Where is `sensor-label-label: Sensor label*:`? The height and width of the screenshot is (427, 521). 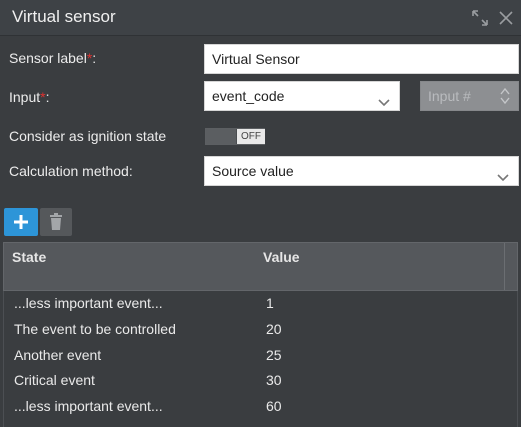 sensor-label-label: Sensor label*: is located at coordinates (52, 58).